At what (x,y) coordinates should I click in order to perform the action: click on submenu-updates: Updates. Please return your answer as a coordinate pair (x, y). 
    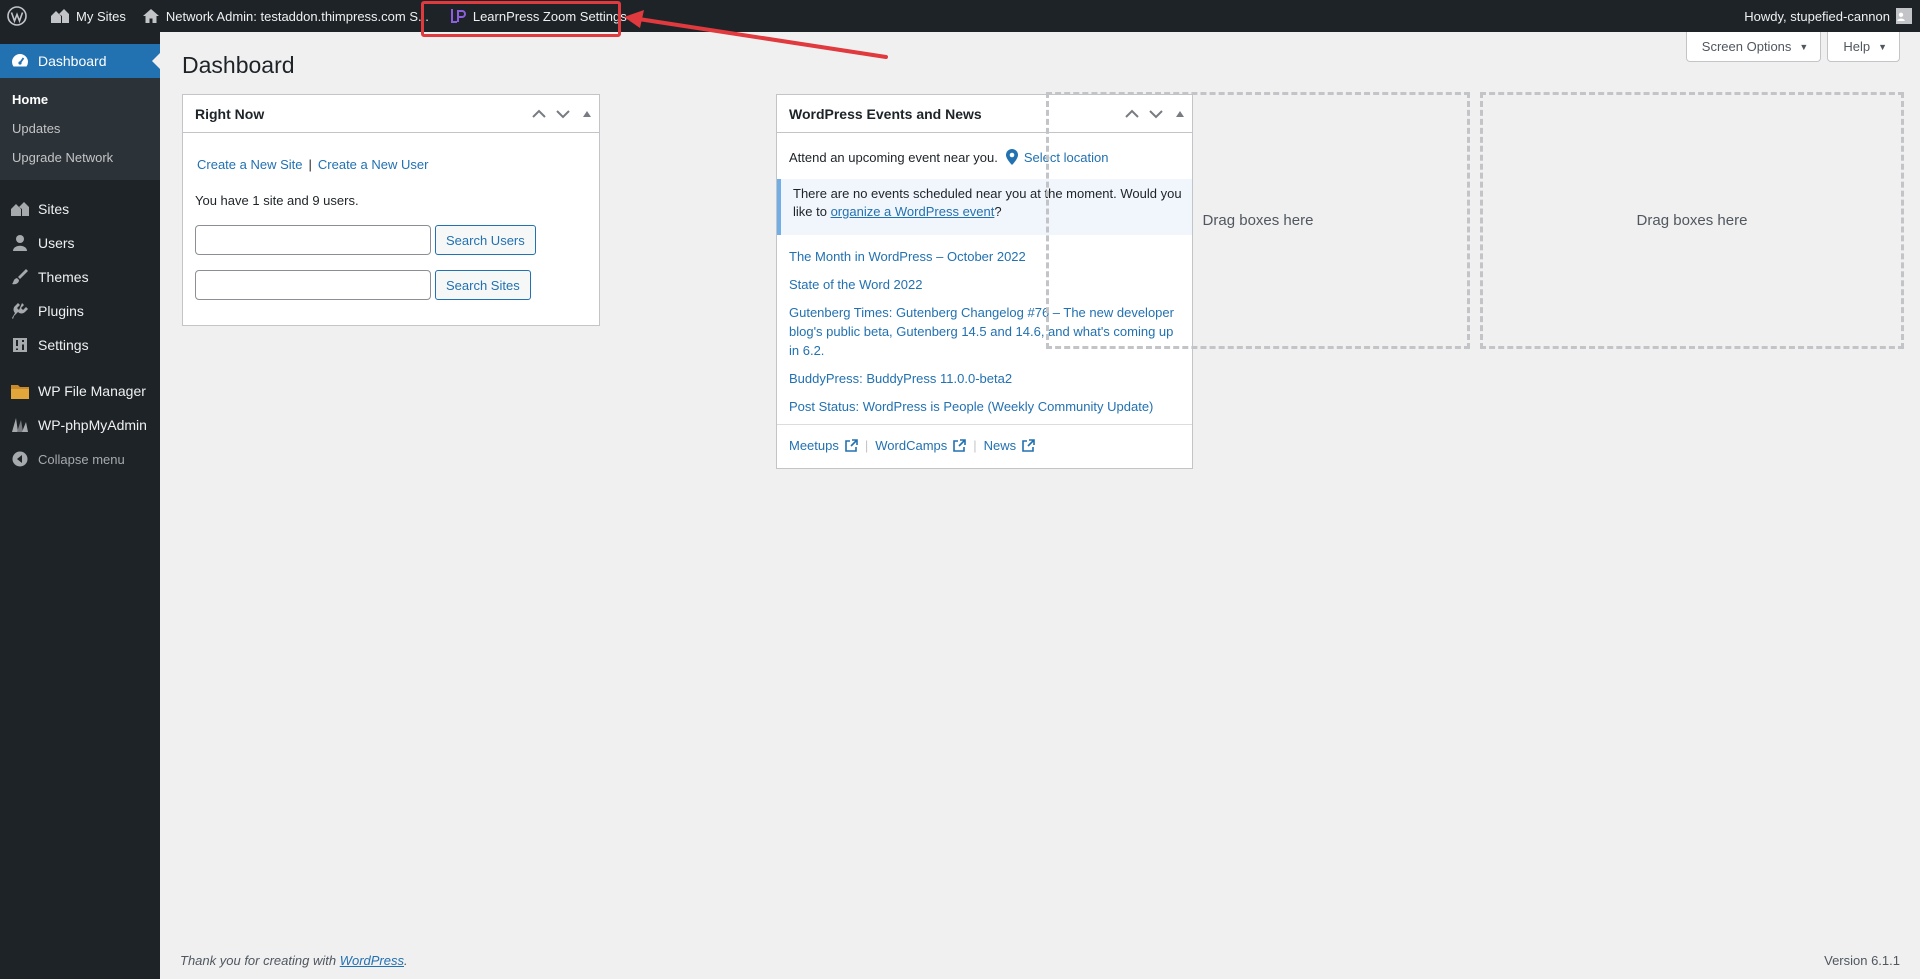
    Looking at the image, I should click on (80, 128).